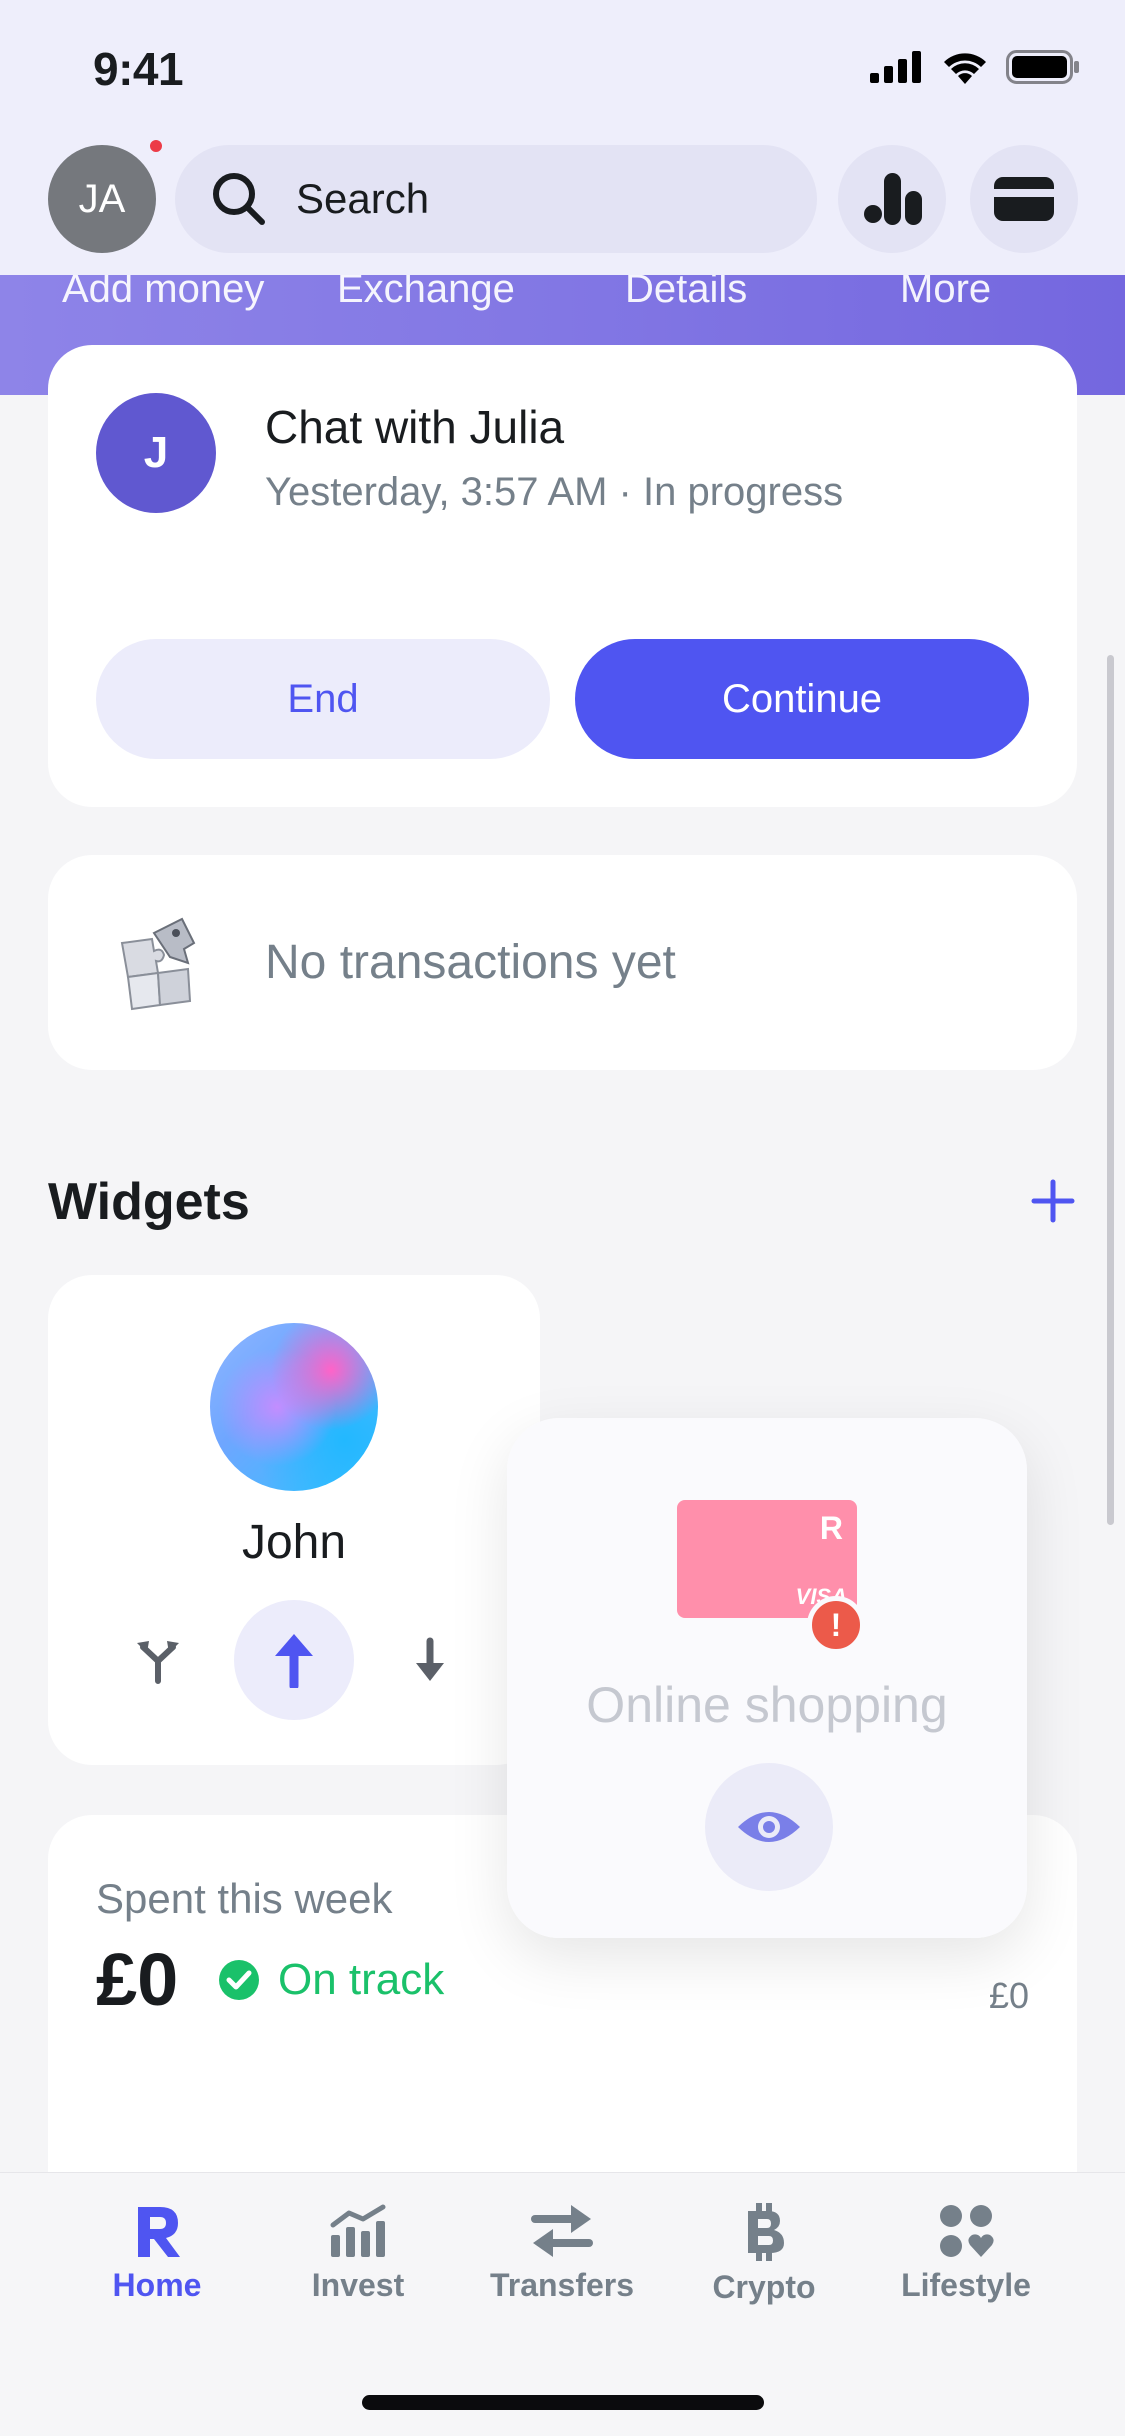 The width and height of the screenshot is (1125, 2436). Describe the element at coordinates (562, 2285) in the screenshot. I see `tab-label: Transfers` at that location.